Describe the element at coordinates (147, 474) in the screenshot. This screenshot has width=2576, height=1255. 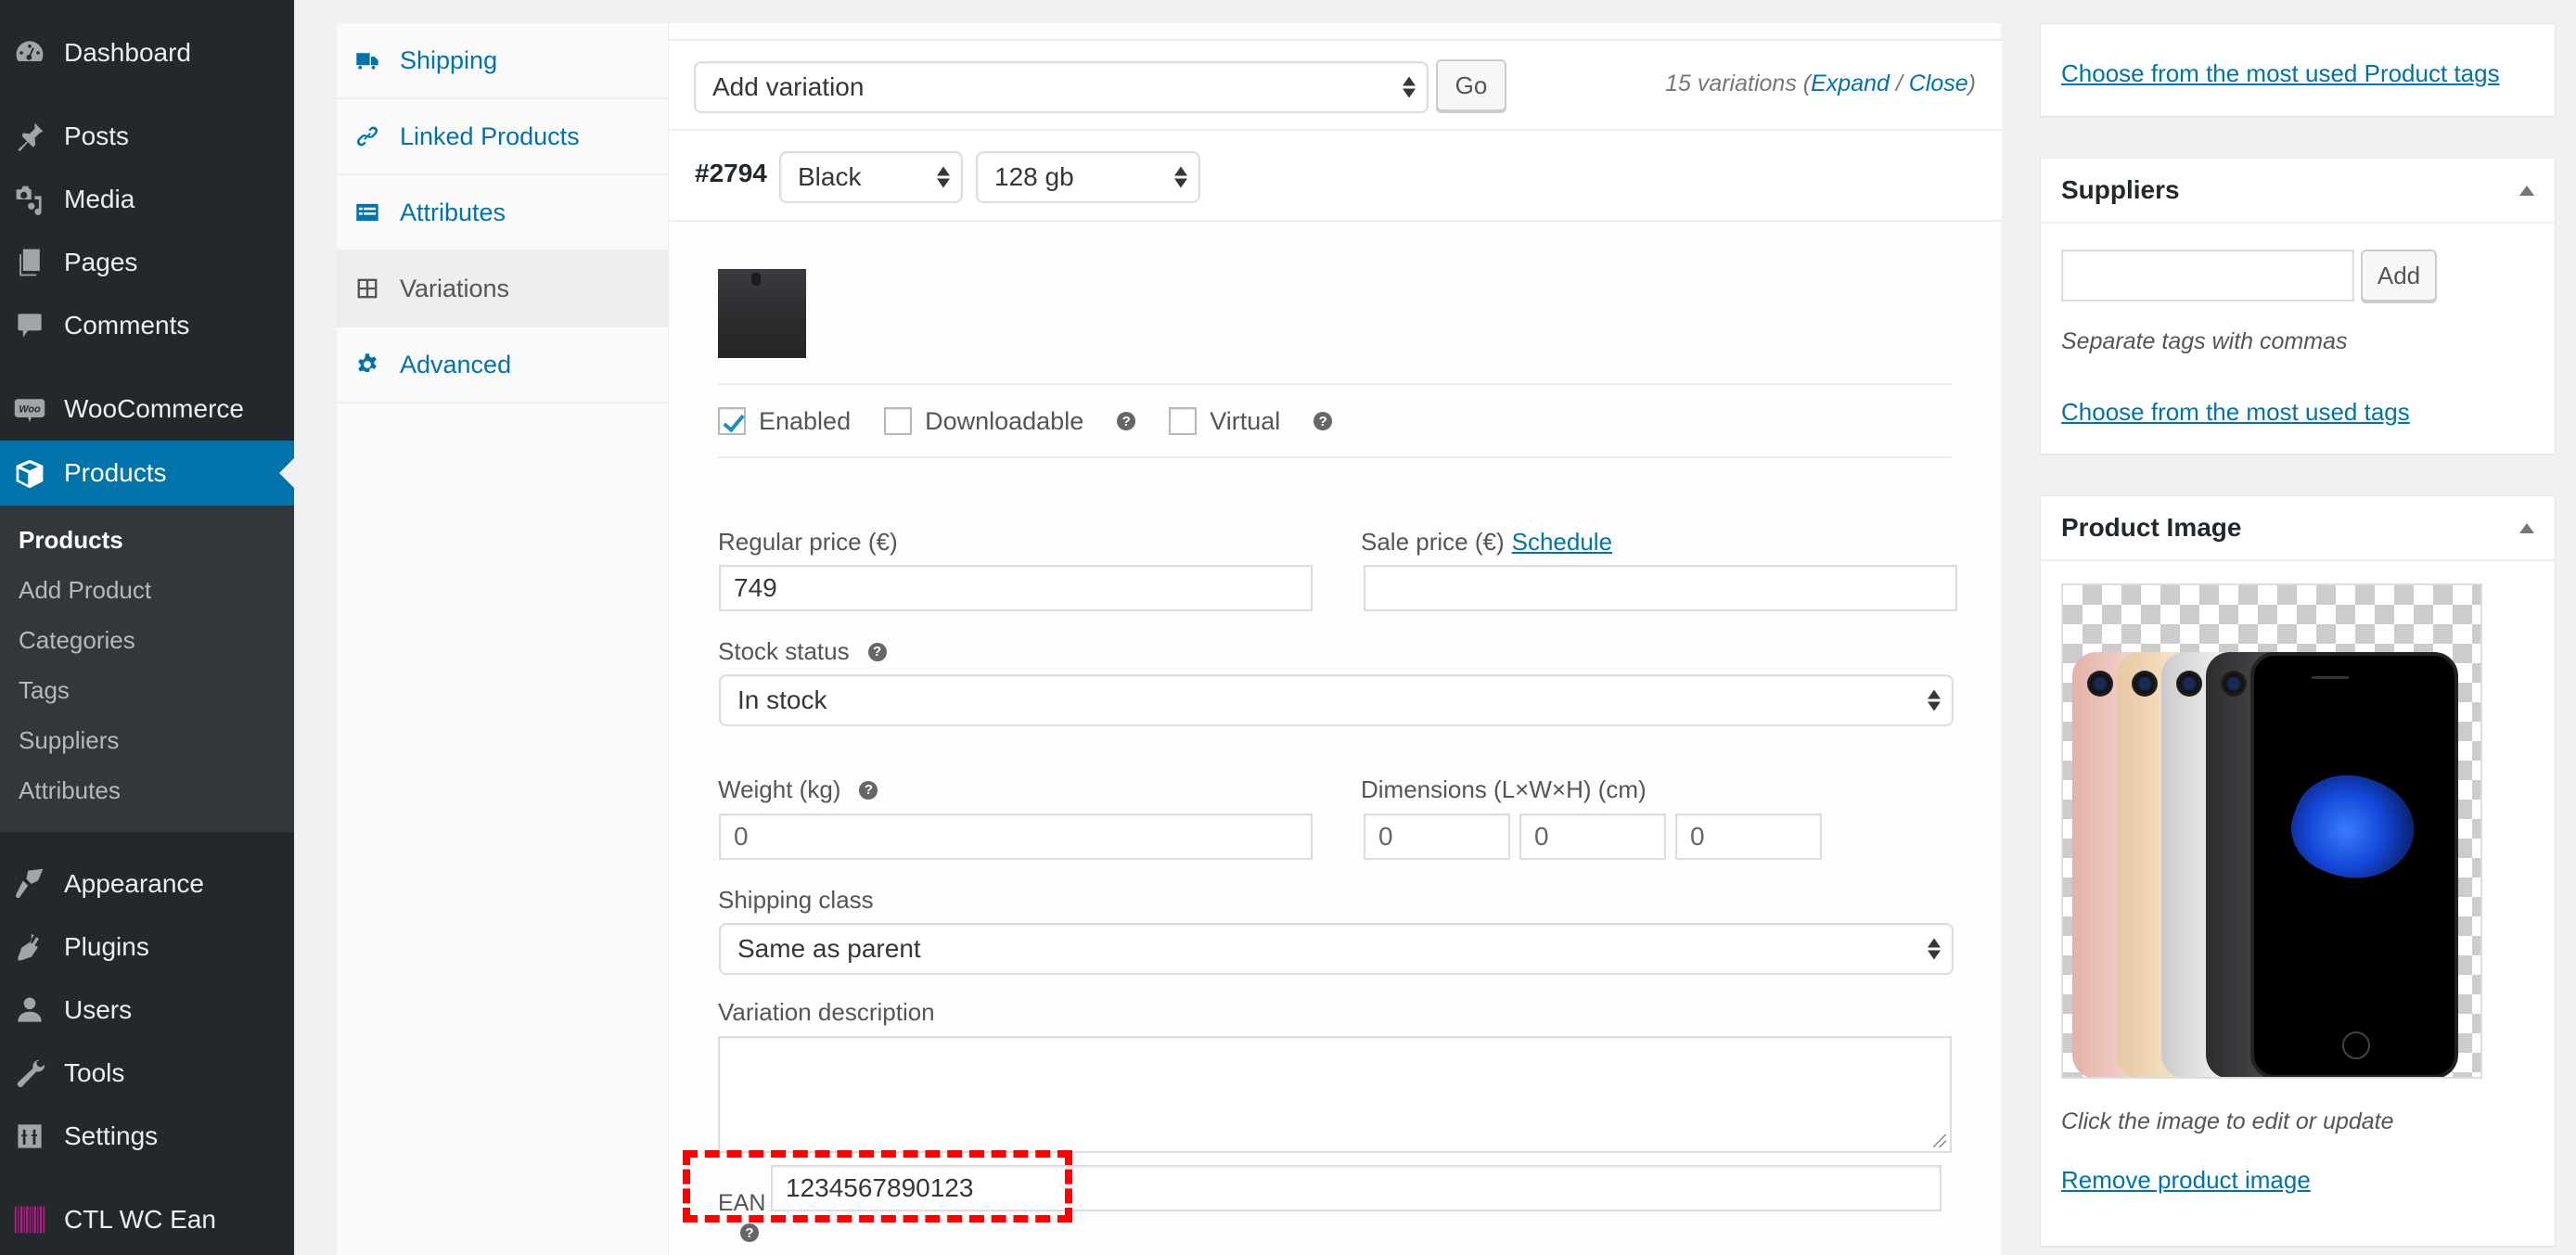
I see `menu-item-products: Products` at that location.